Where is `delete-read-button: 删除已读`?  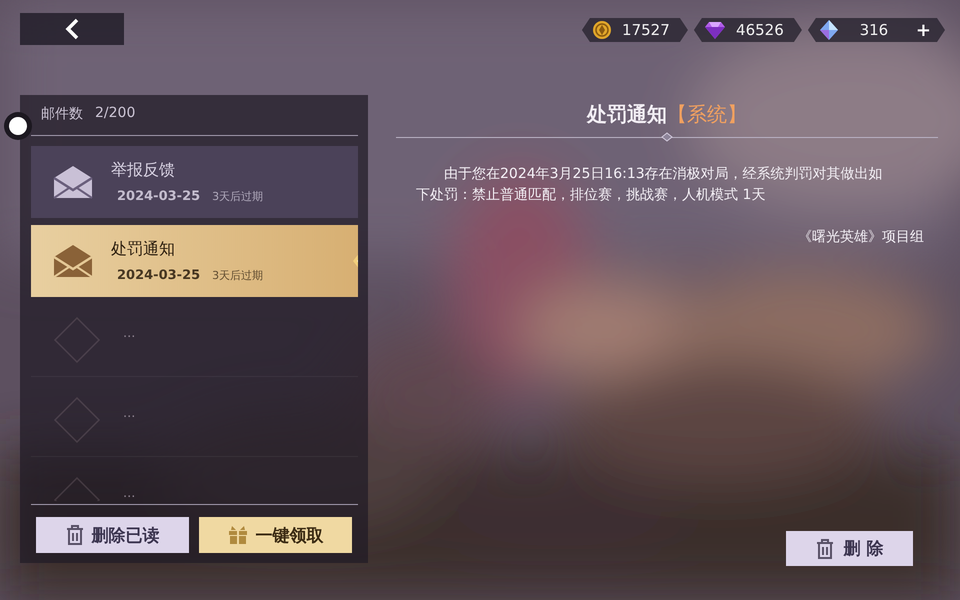 delete-read-button: 删除已读 is located at coordinates (112, 535).